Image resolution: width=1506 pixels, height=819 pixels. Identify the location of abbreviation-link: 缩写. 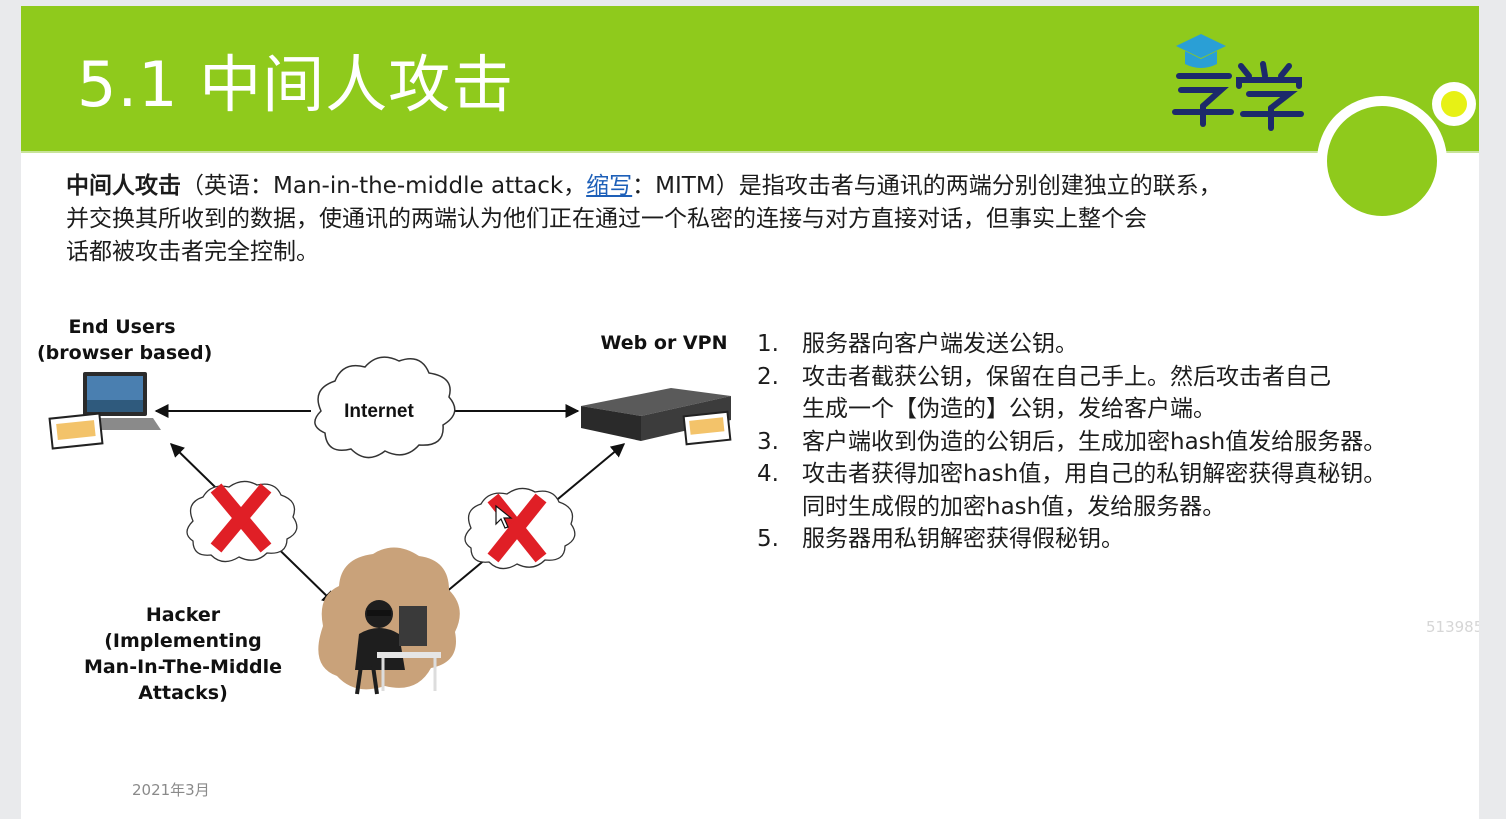
(609, 186).